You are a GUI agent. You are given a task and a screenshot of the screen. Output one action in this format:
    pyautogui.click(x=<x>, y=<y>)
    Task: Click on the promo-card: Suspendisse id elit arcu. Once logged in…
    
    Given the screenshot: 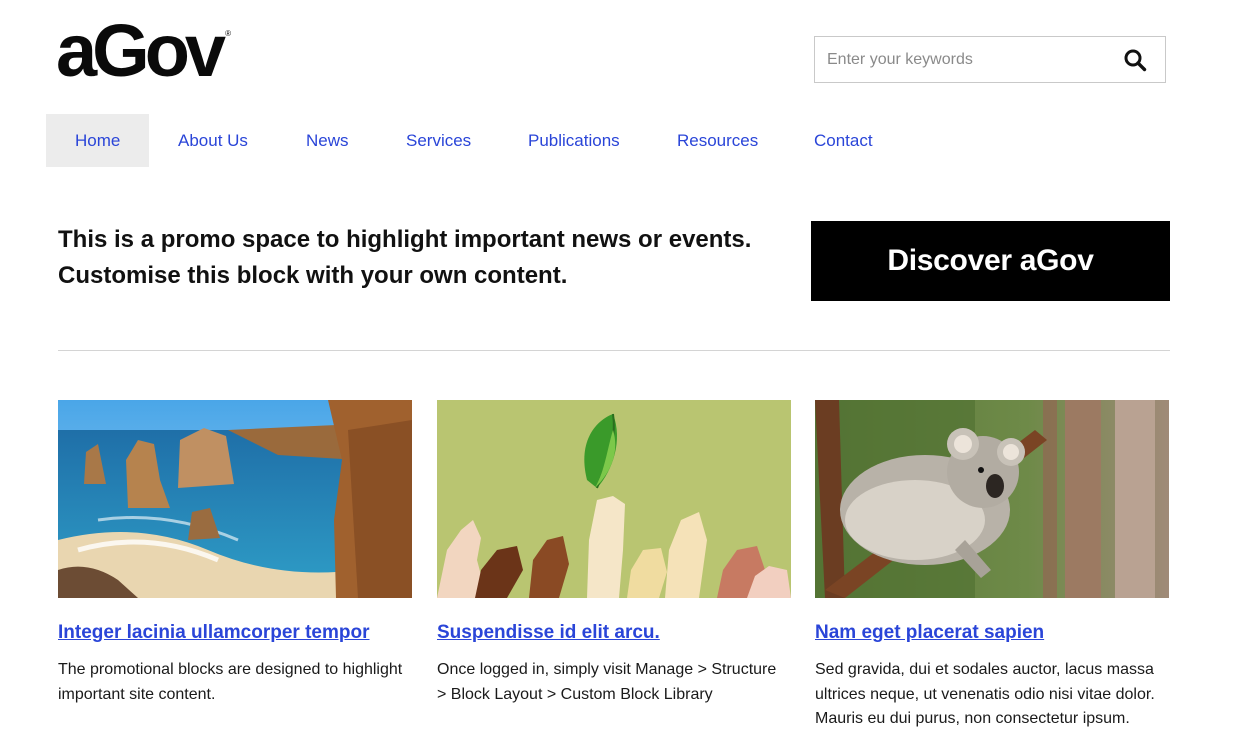 What is the action you would take?
    pyautogui.click(x=614, y=553)
    